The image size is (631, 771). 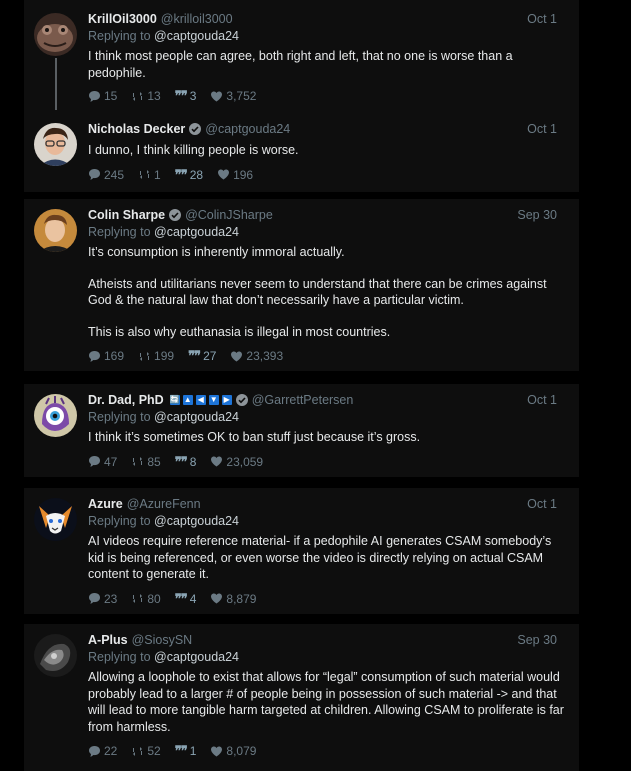 What do you see at coordinates (196, 174) in the screenshot?
I see `quote-count-value: 28` at bounding box center [196, 174].